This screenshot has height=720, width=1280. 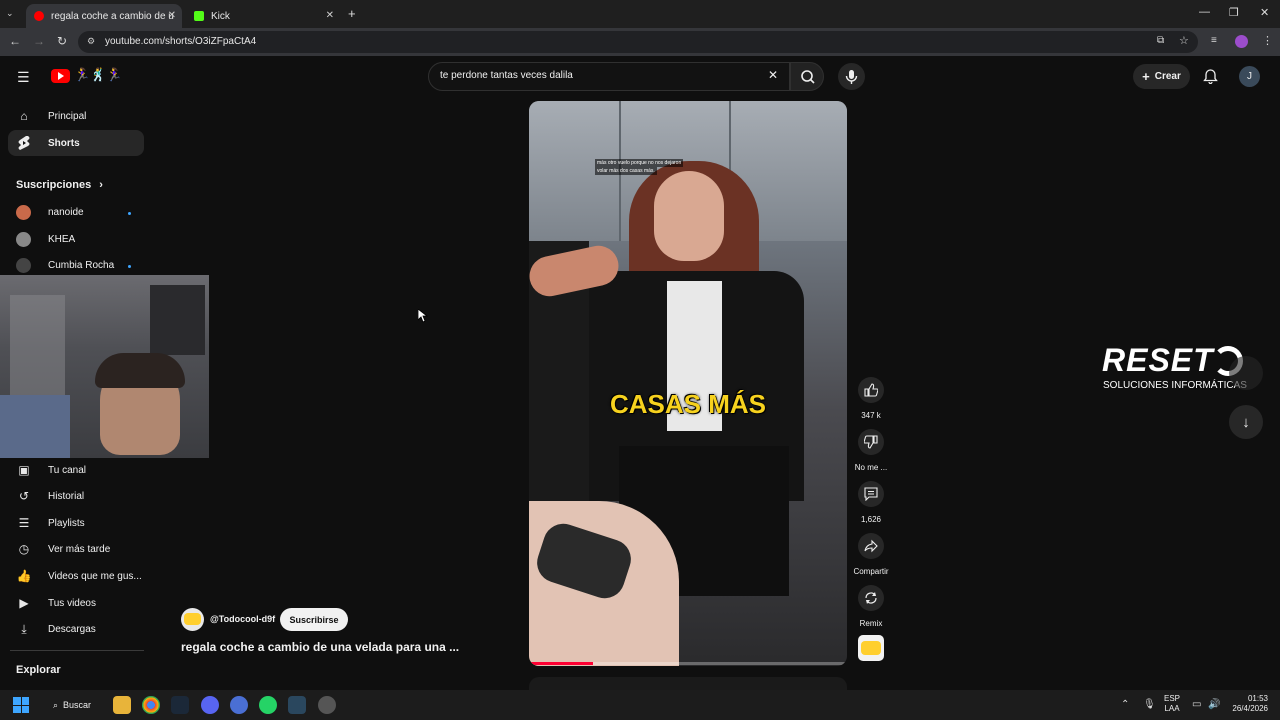 I want to click on thumb-down-icon, so click(x=871, y=442).